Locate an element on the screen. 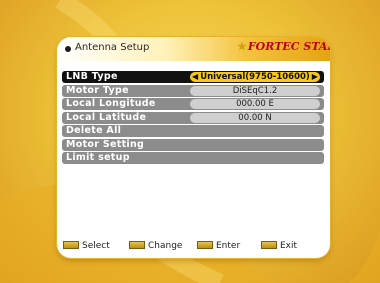 The width and height of the screenshot is (380, 283). lnb-type-value: Universal(9750-10600) is located at coordinates (255, 77).